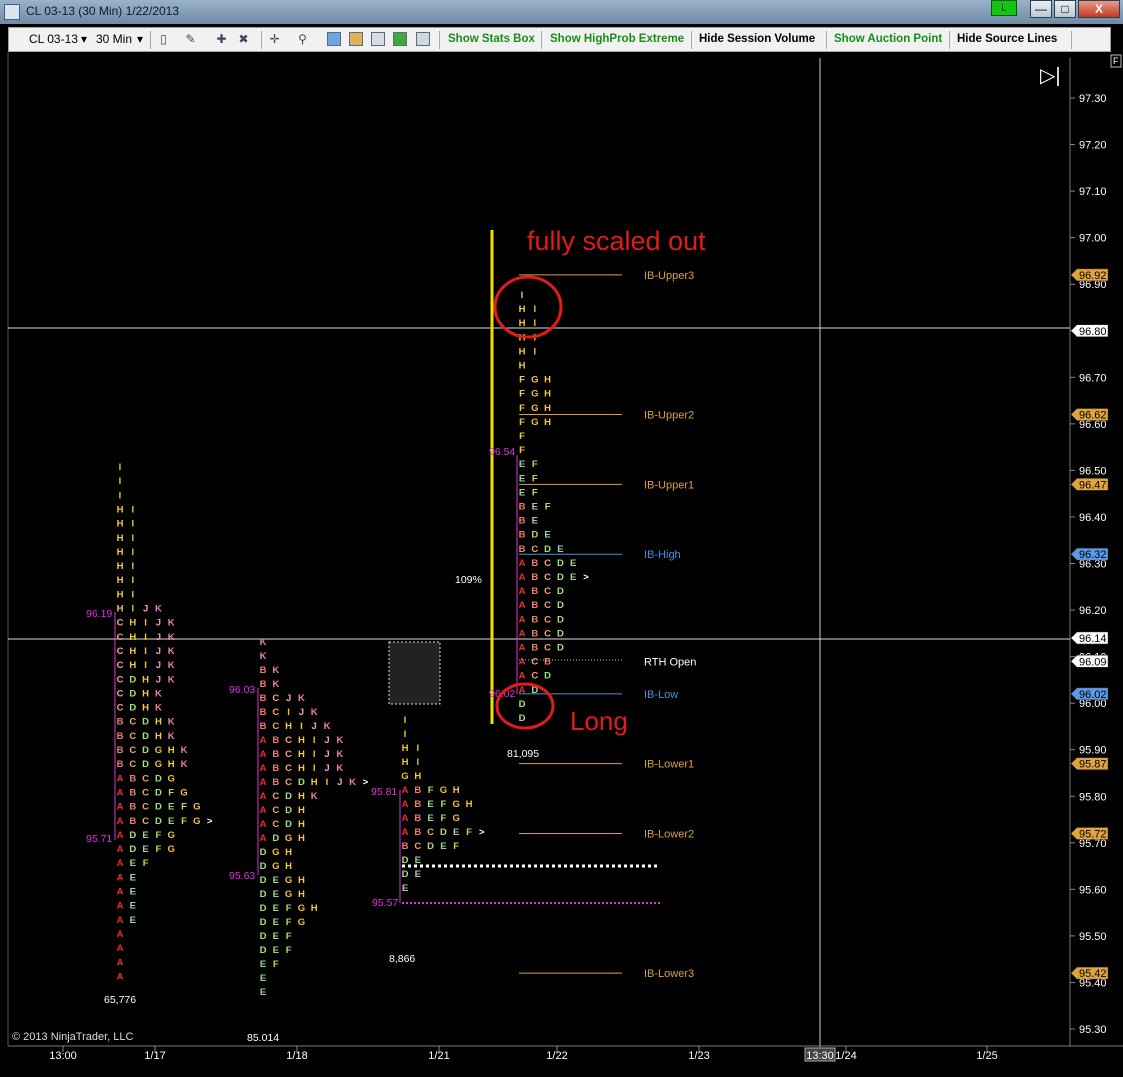 The height and width of the screenshot is (1077, 1123). What do you see at coordinates (114, 39) in the screenshot?
I see `period-selector: 30 Min` at bounding box center [114, 39].